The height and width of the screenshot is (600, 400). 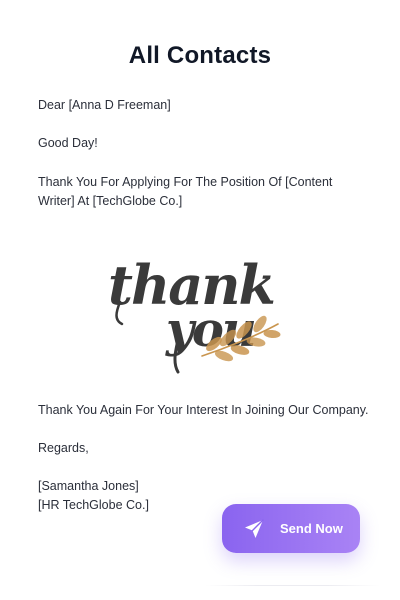 What do you see at coordinates (292, 585) in the screenshot?
I see `bottom-divider` at bounding box center [292, 585].